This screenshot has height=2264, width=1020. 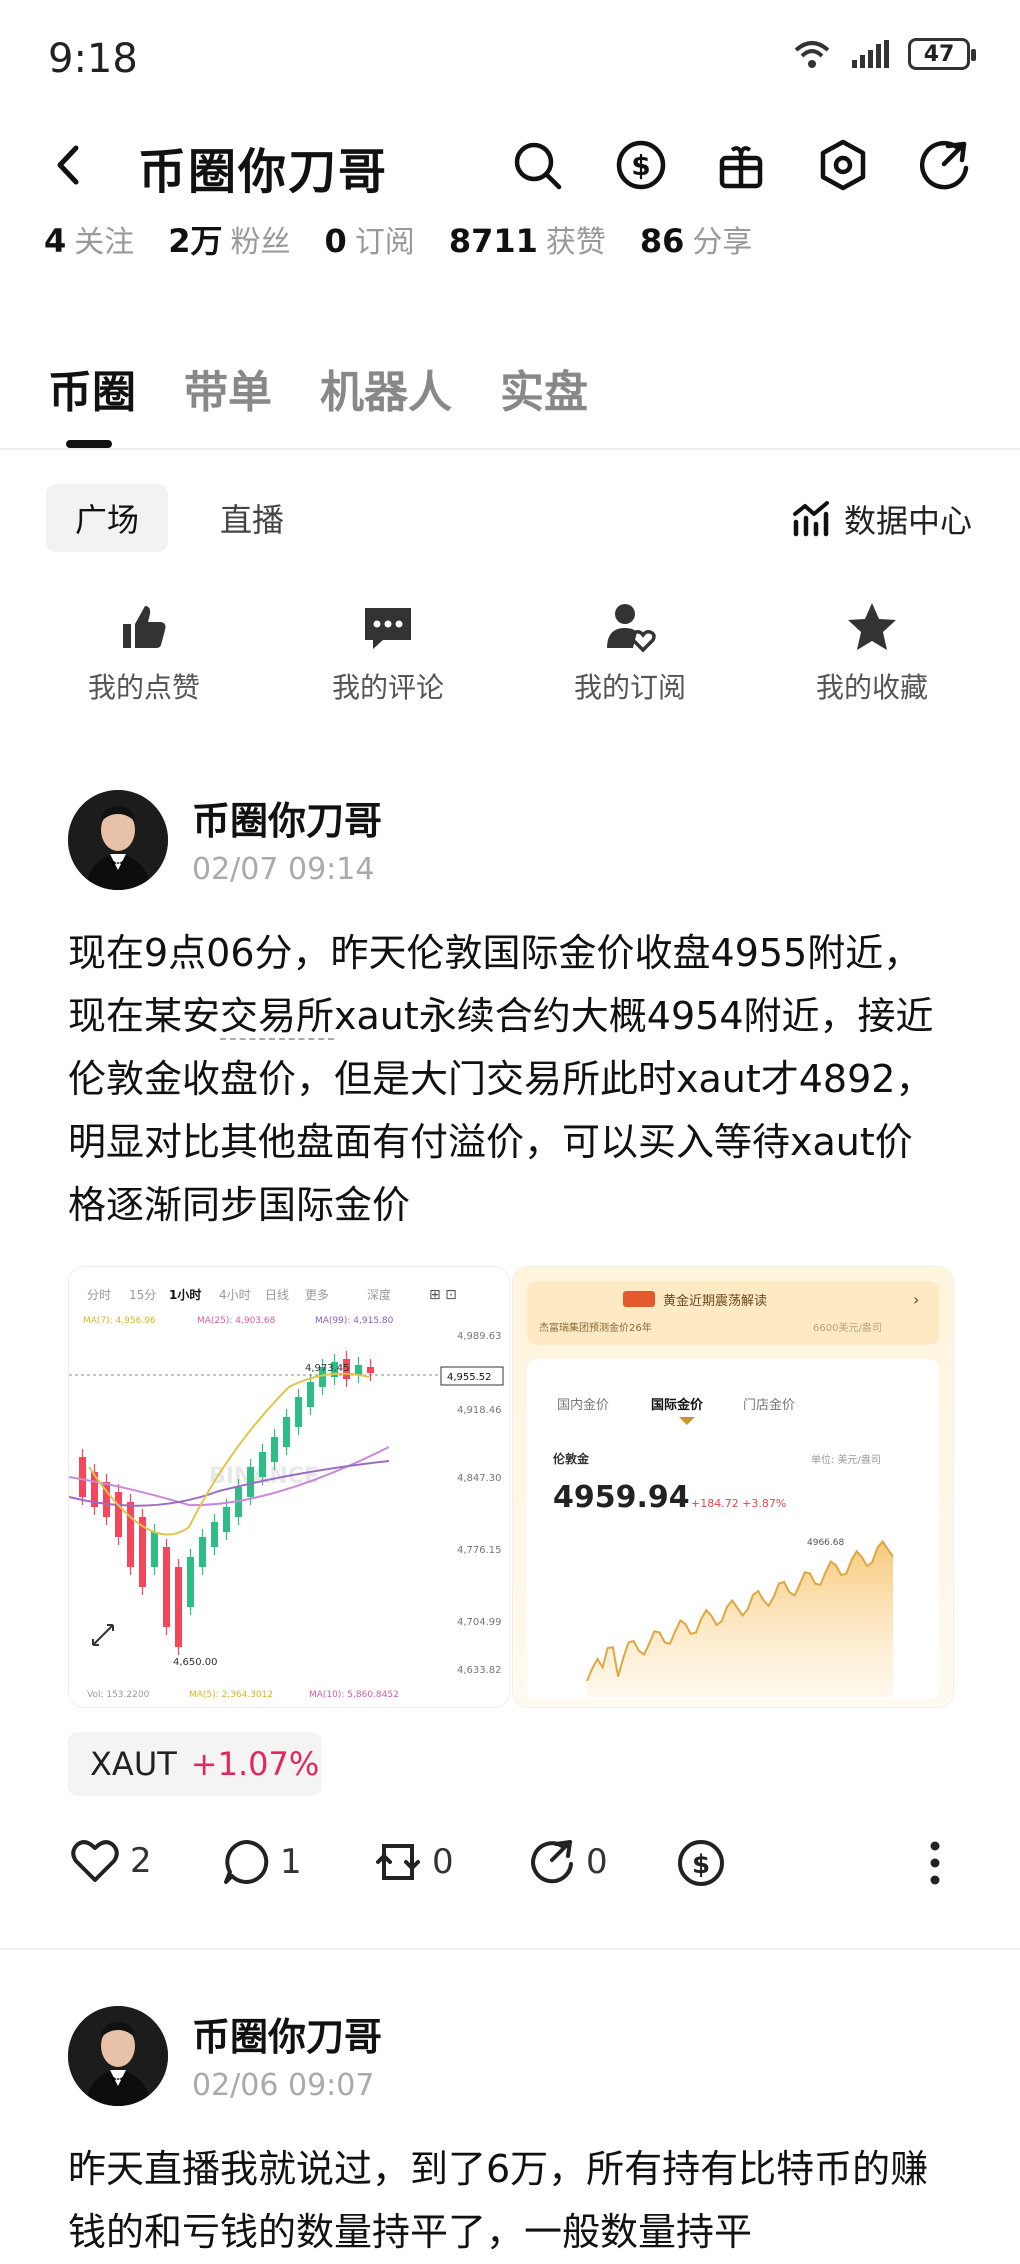 What do you see at coordinates (283, 2085) in the screenshot?
I see `post-date: 02/06 09:07` at bounding box center [283, 2085].